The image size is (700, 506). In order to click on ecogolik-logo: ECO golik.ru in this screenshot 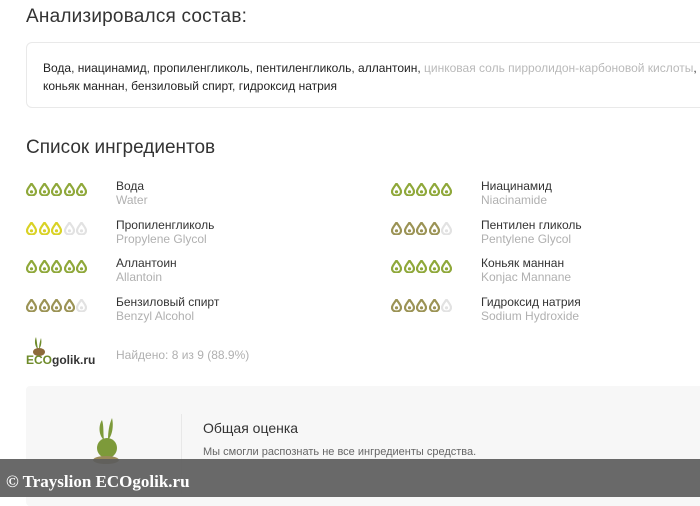, I will do `click(66, 351)`.